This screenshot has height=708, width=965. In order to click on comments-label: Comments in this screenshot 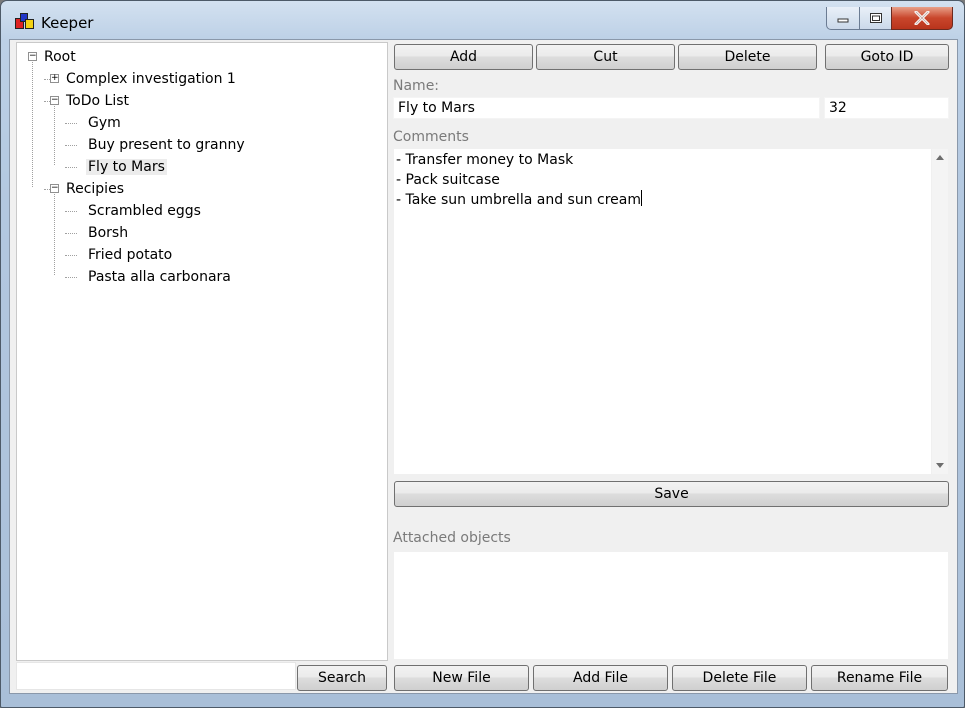, I will do `click(431, 137)`.